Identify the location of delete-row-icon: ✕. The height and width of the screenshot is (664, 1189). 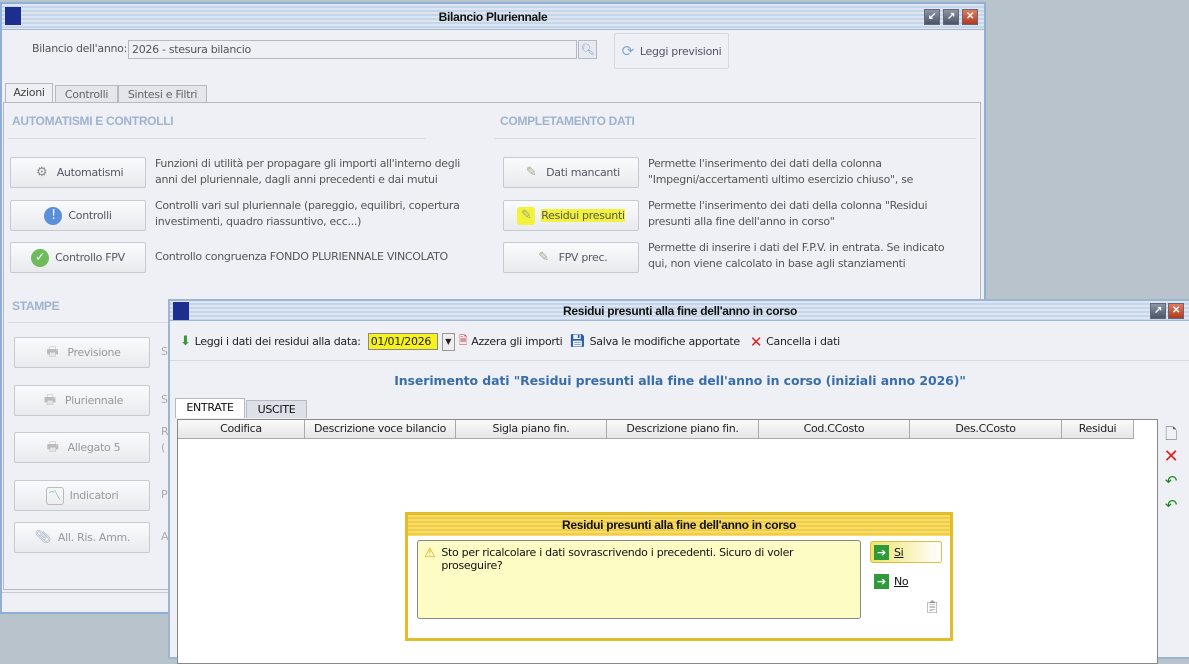
(1171, 457).